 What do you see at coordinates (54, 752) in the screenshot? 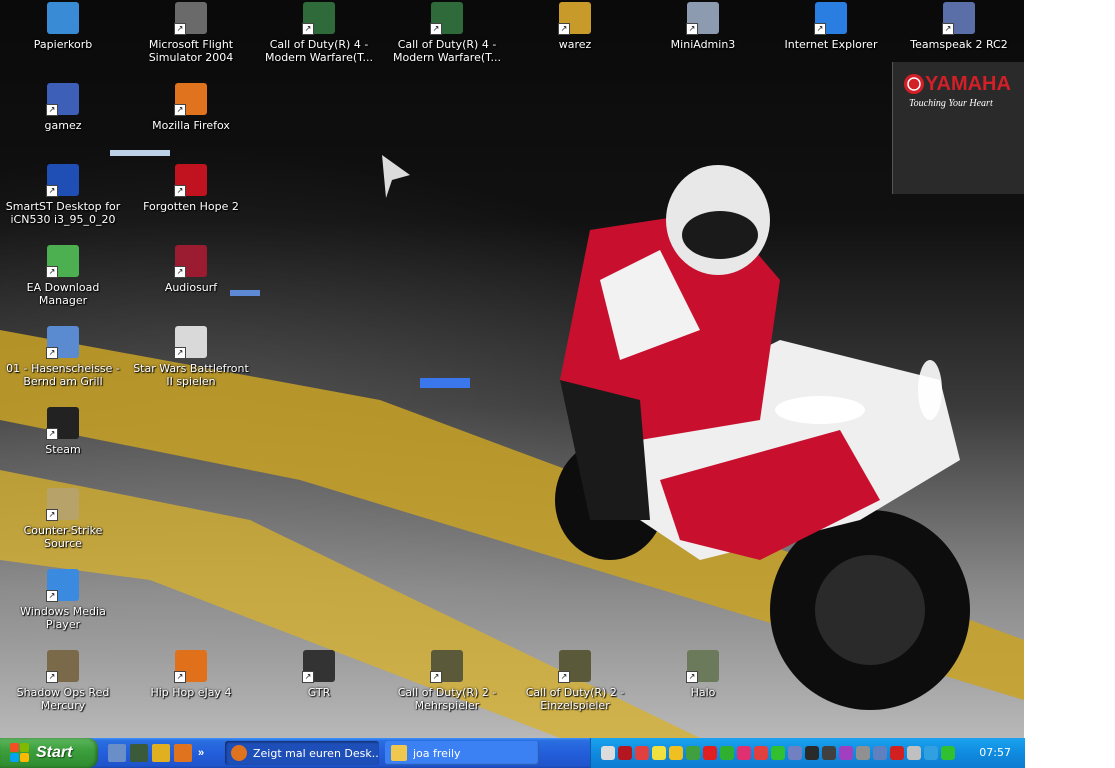
I see `start-label: Start` at bounding box center [54, 752].